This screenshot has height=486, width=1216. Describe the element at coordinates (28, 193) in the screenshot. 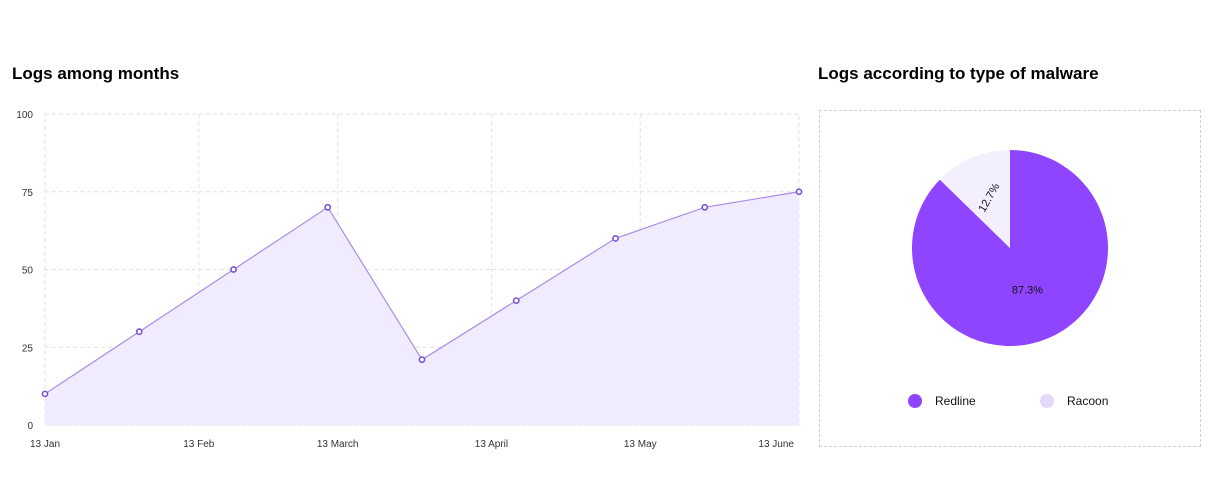

I see `y-tick-label: 75` at that location.